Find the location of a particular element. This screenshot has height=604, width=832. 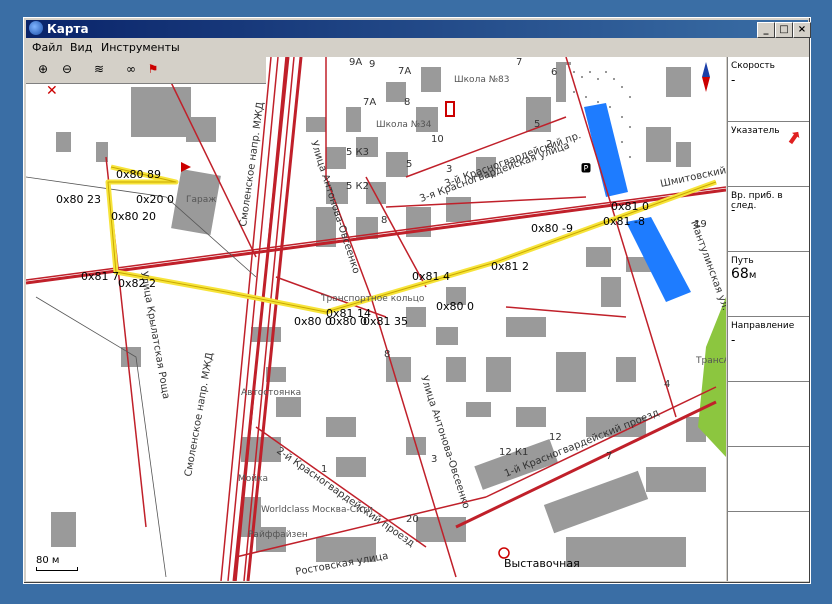

place-label: Мойка is located at coordinates (253, 479).